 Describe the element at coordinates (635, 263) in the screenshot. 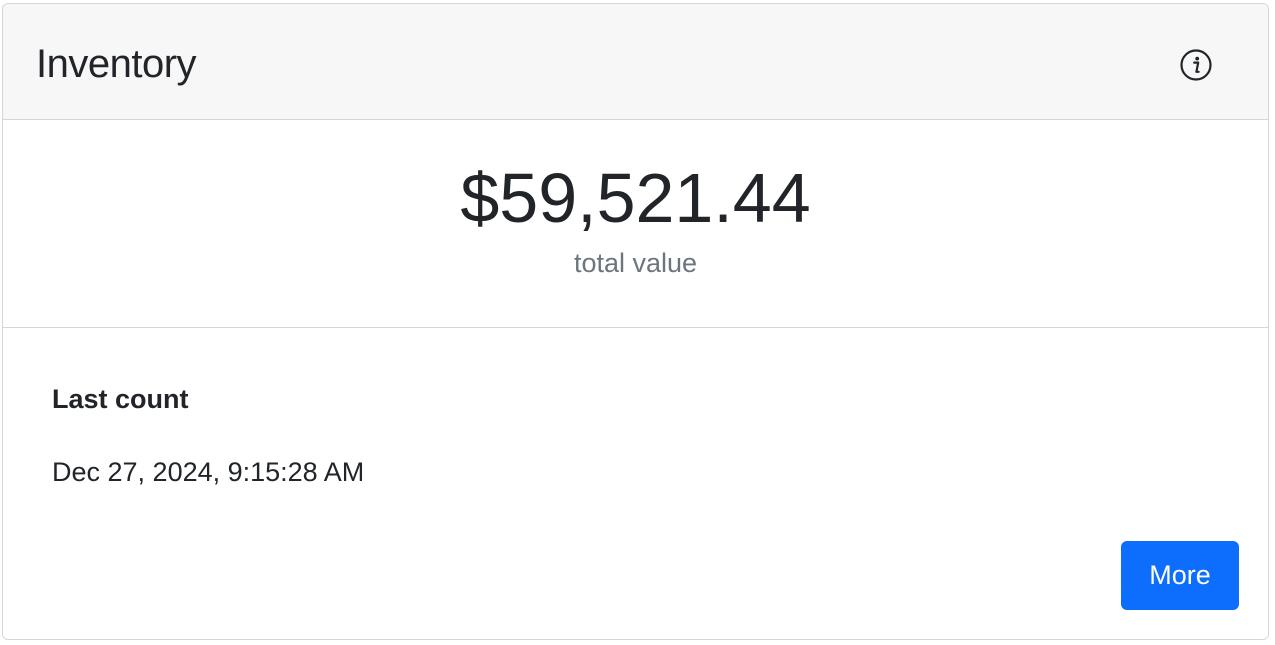

I see `total-value-label: total value` at that location.